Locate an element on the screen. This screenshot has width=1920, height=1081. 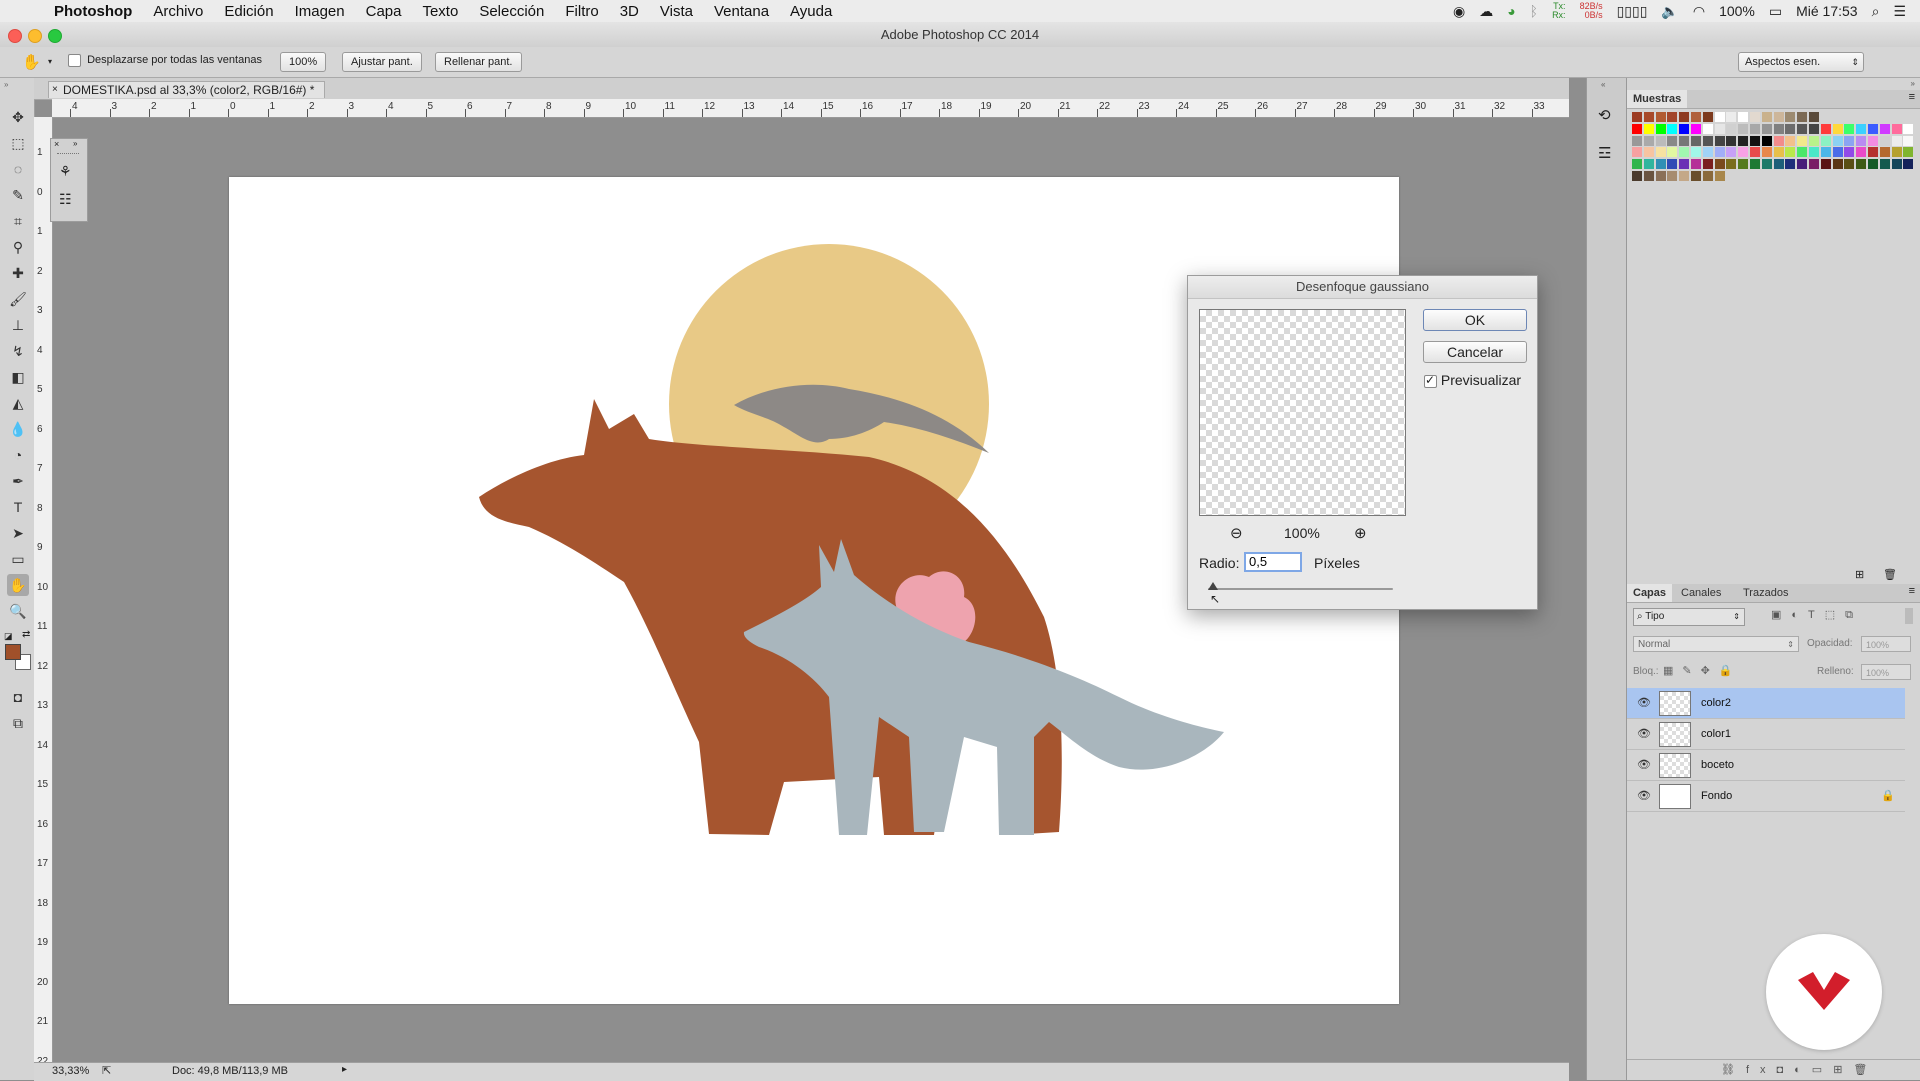
history-panel-icon: ⟲ is located at coordinates (1604, 115).